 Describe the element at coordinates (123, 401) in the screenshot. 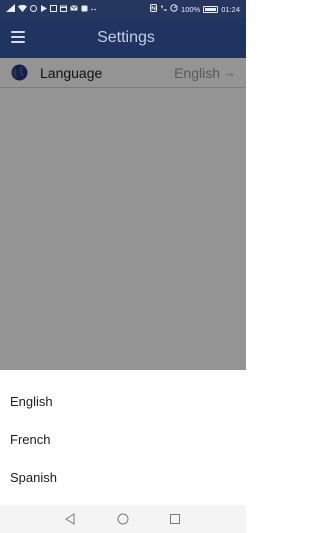

I see `language-option-english: English` at that location.